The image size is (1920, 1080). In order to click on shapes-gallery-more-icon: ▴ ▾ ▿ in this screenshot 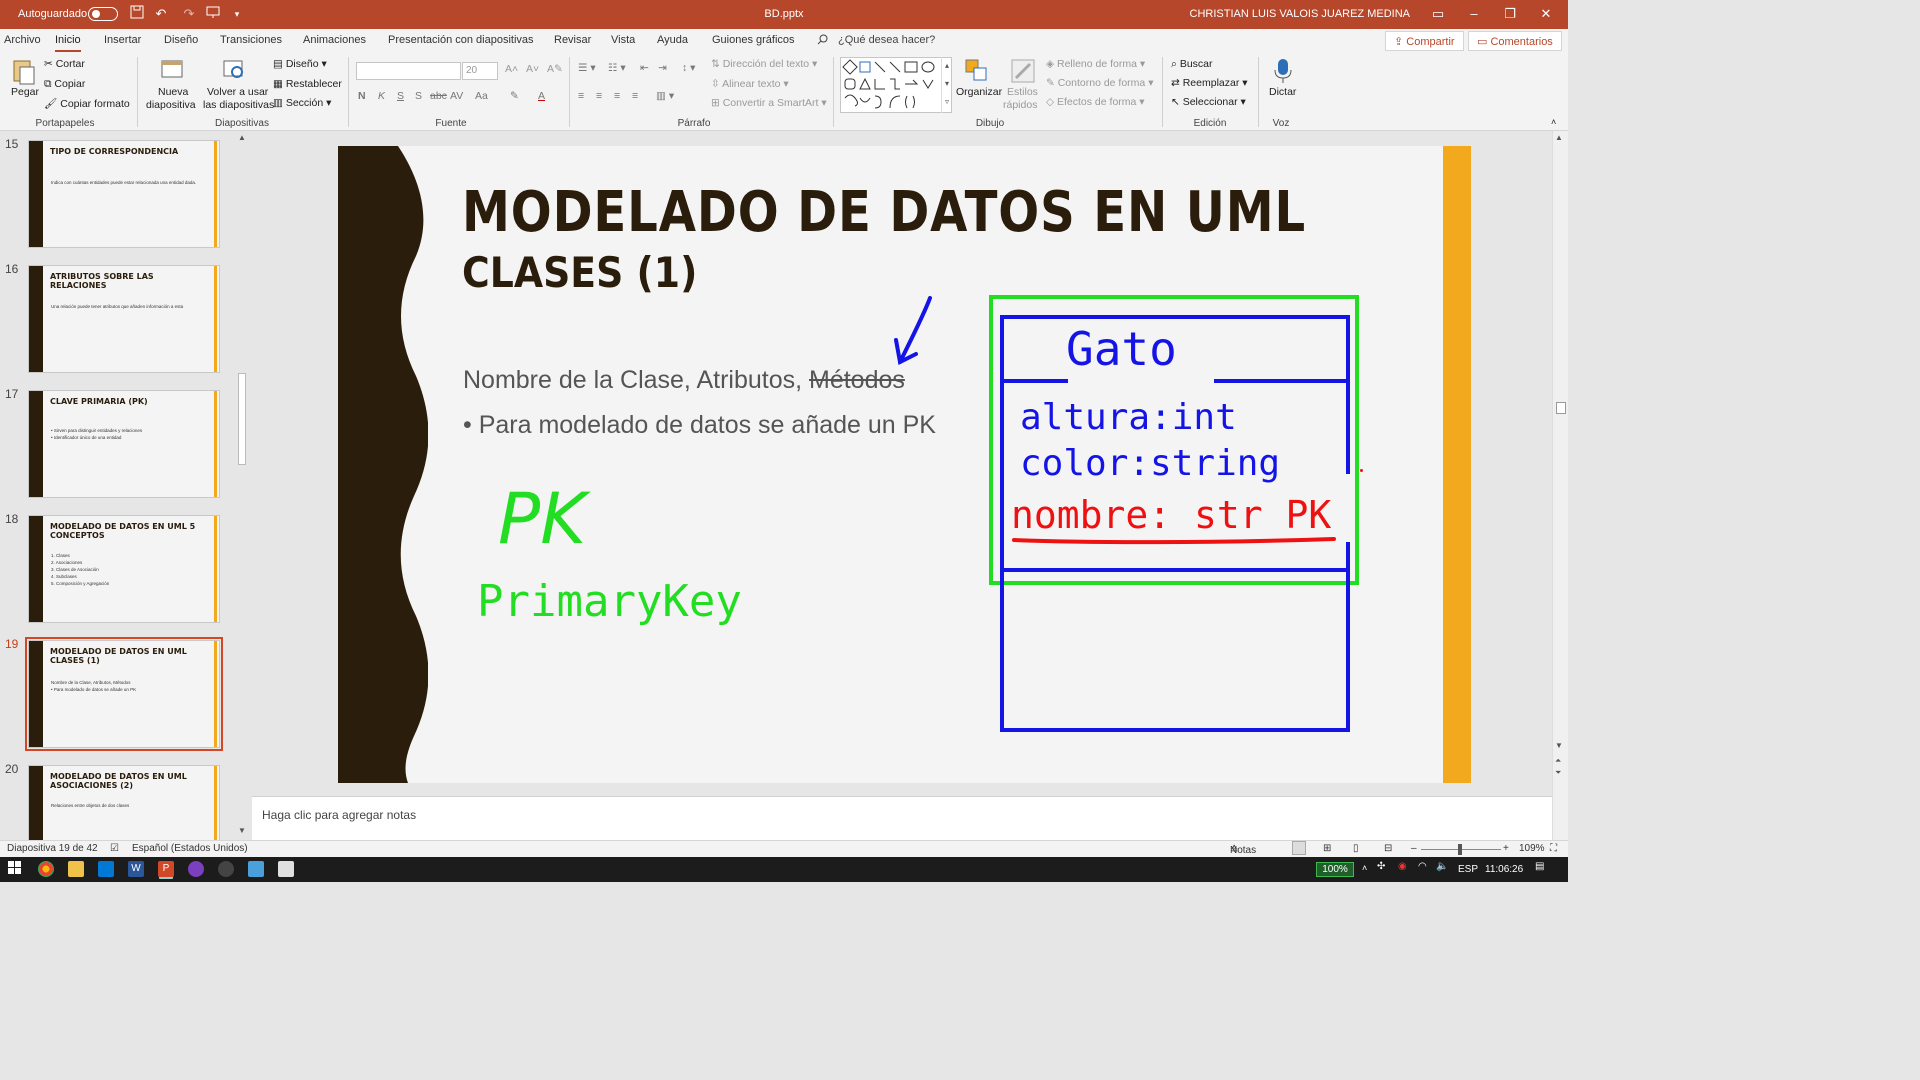, I will do `click(946, 85)`.